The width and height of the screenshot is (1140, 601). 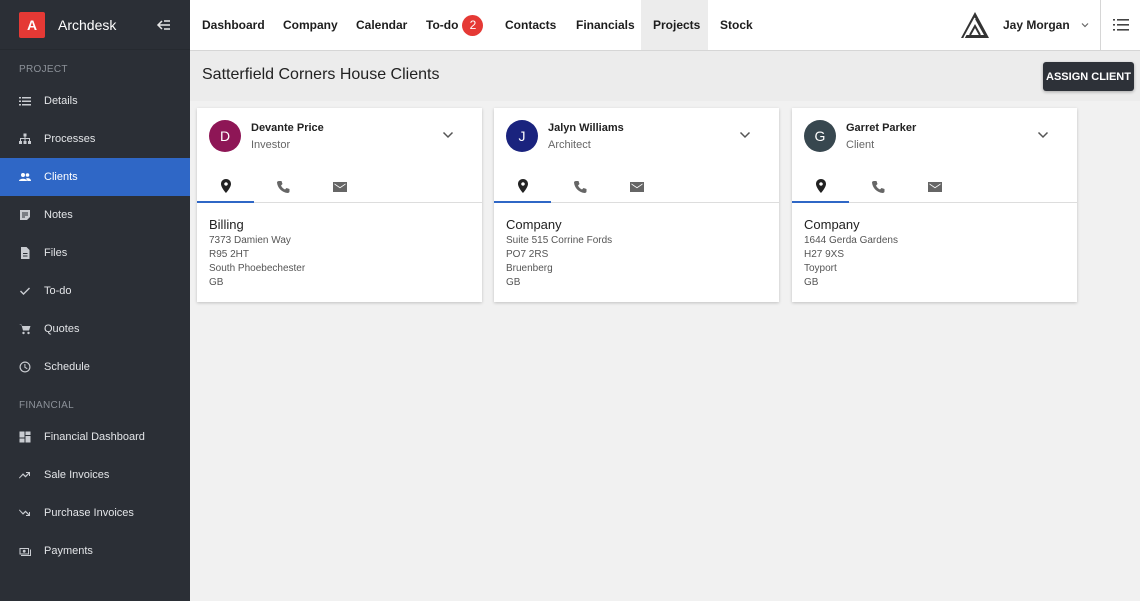 I want to click on hierarchy-icon, so click(x=25, y=139).